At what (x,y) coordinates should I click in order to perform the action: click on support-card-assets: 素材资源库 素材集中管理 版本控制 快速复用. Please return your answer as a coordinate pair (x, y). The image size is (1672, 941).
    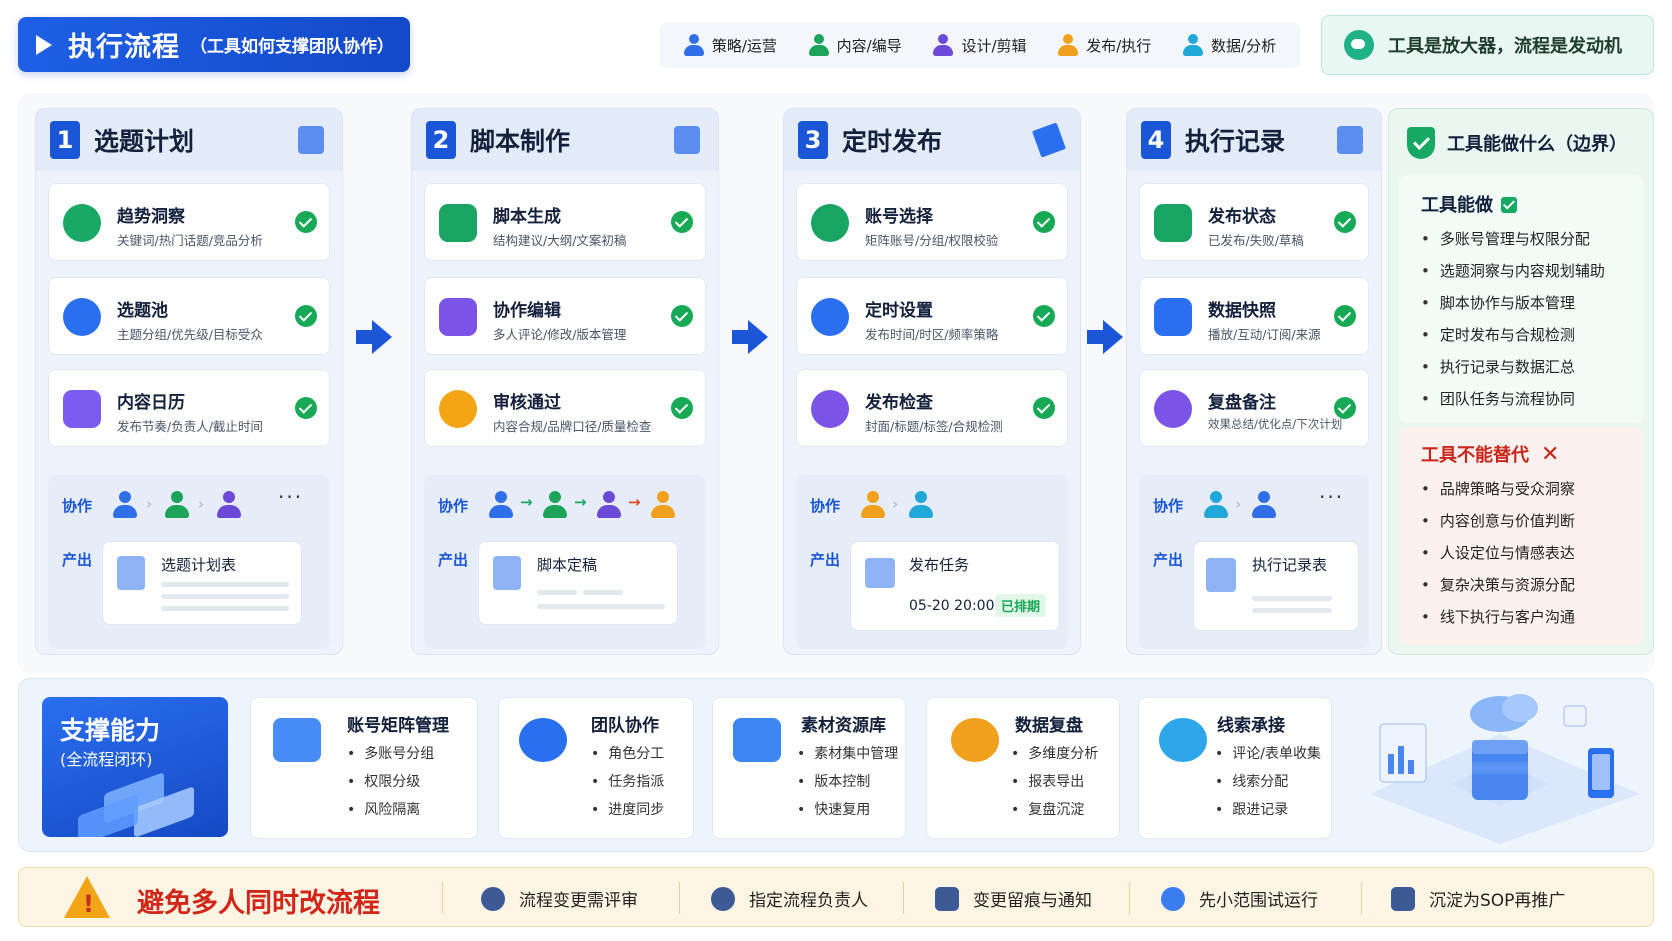
    Looking at the image, I should click on (809, 768).